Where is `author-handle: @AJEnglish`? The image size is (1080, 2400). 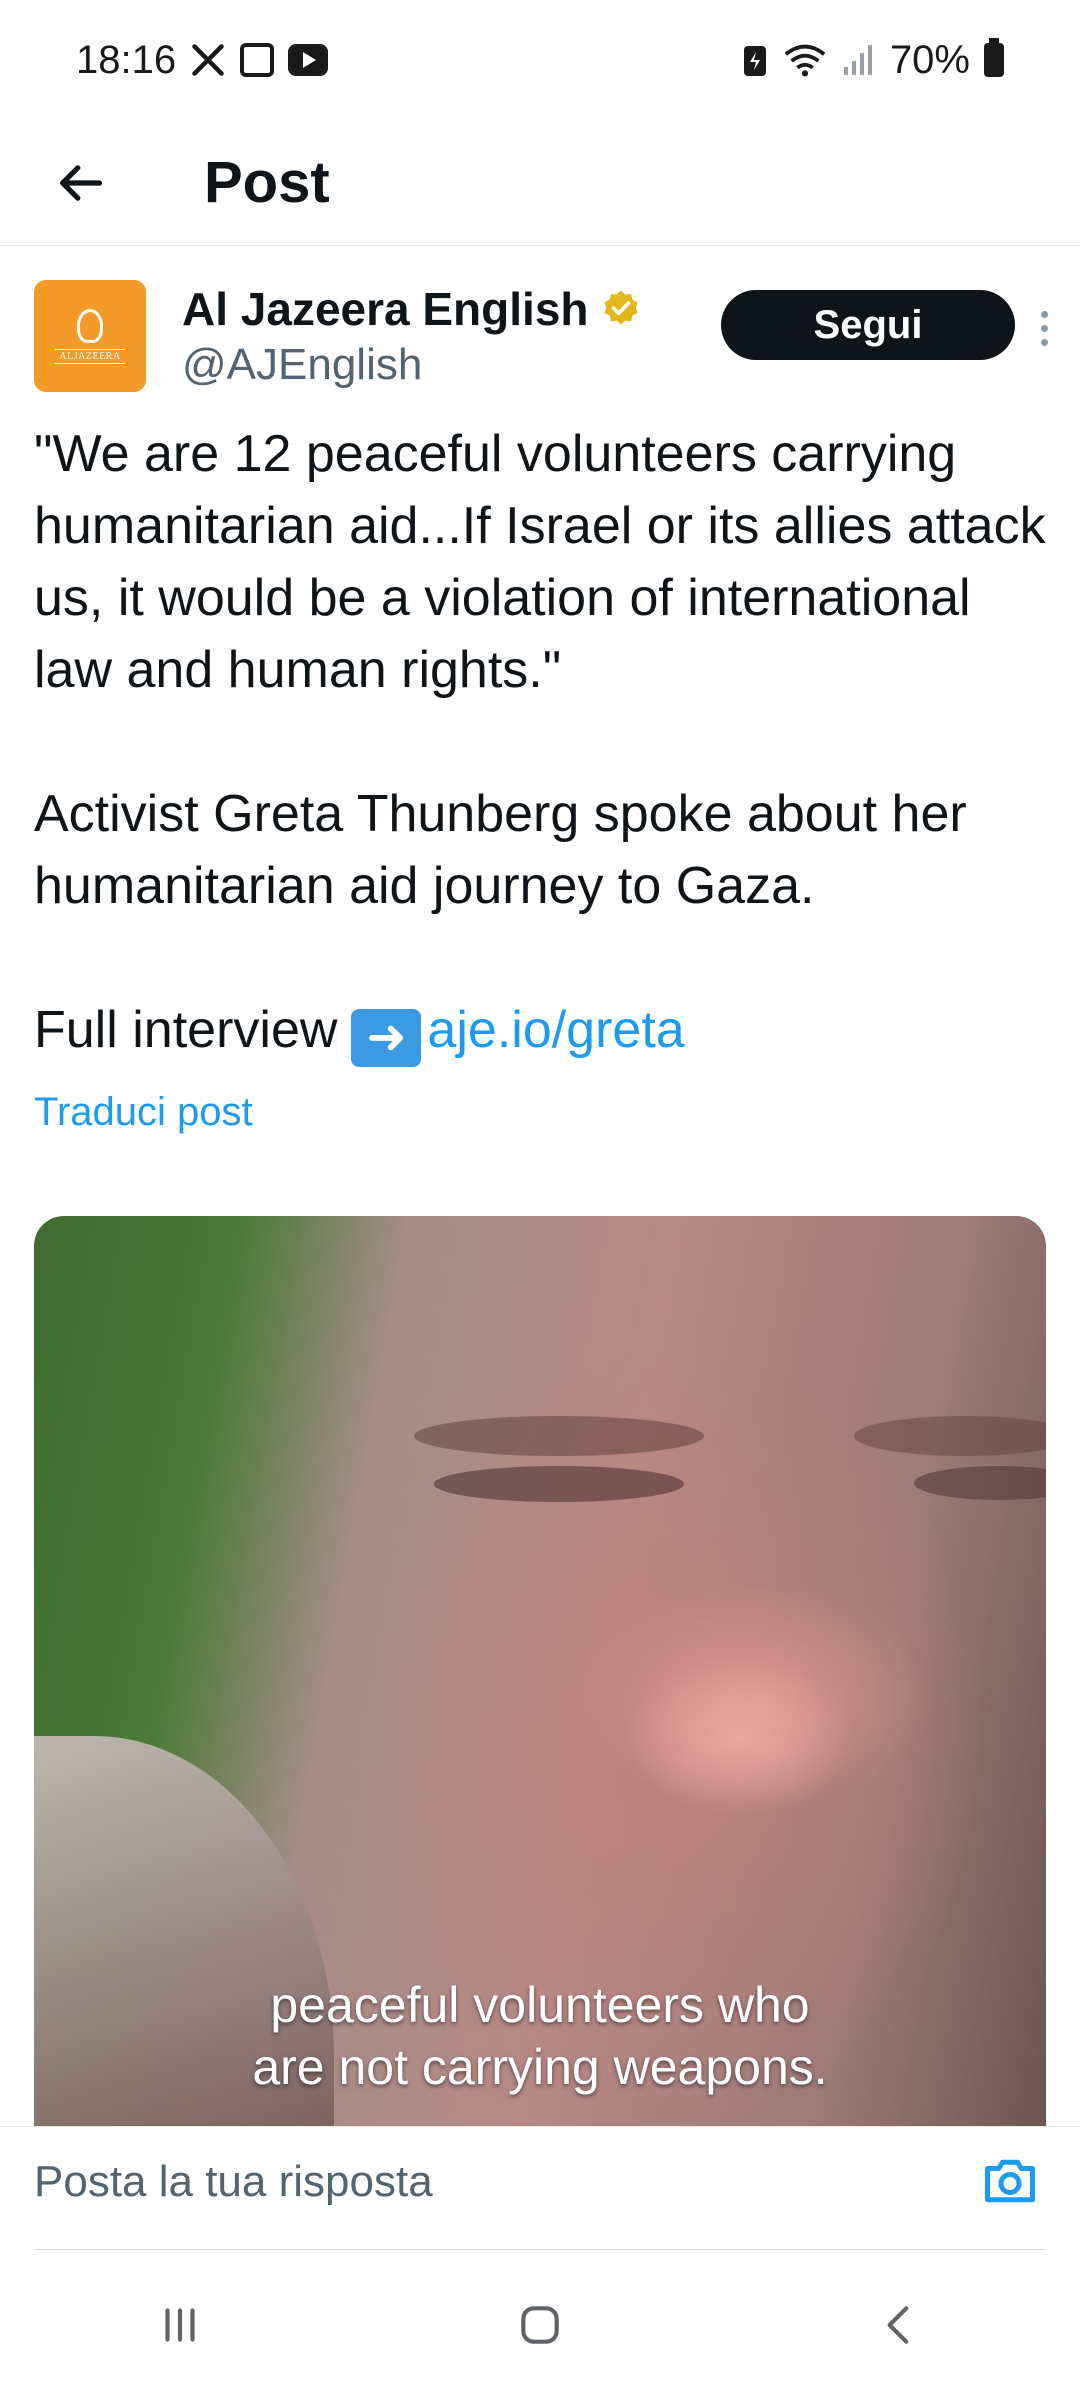 author-handle: @AJEnglish is located at coordinates (411, 365).